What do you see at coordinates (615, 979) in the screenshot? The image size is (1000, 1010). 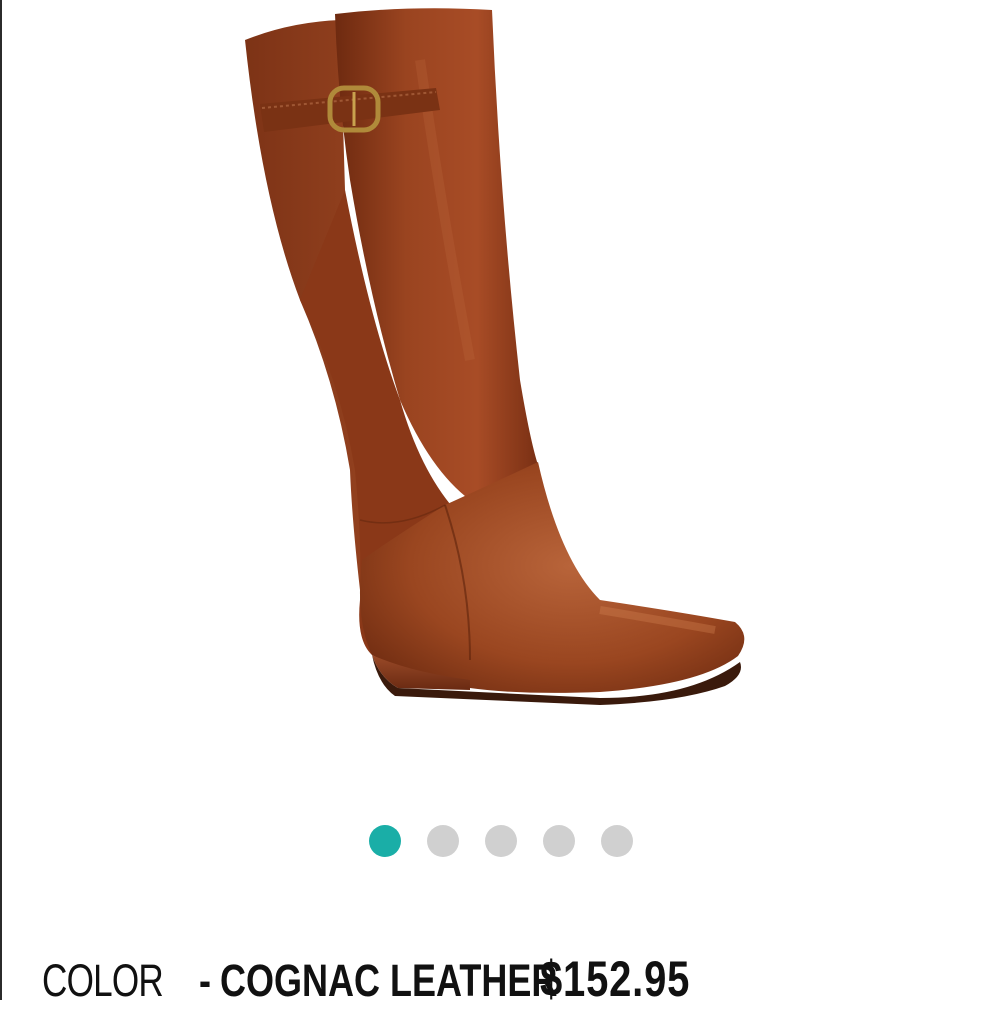 I see `product-price: $152.95` at bounding box center [615, 979].